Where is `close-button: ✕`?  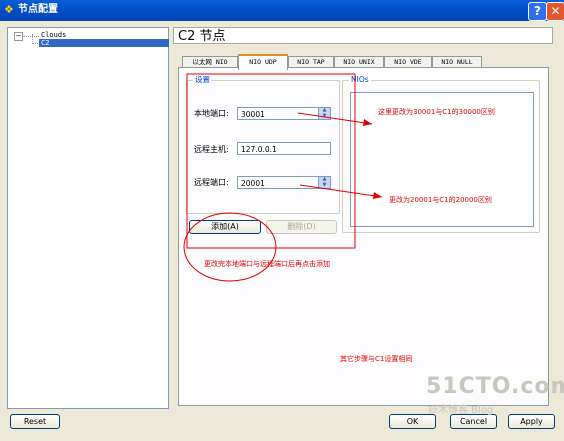
close-button: ✕ is located at coordinates (555, 11).